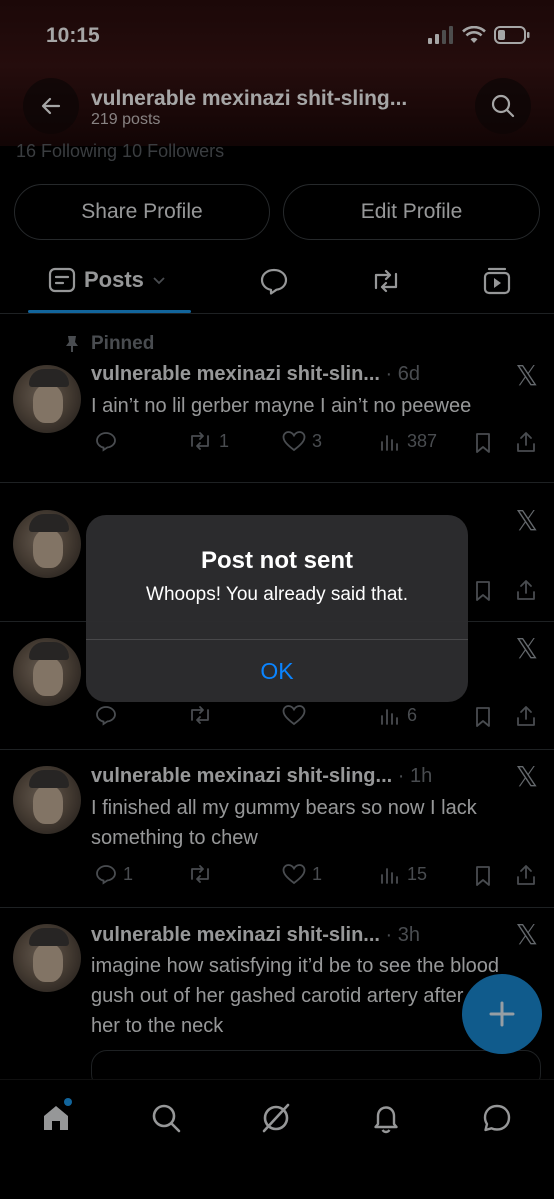 This screenshot has height=1199, width=554. Describe the element at coordinates (277, 671) in the screenshot. I see `alert-ok-button: OK` at that location.